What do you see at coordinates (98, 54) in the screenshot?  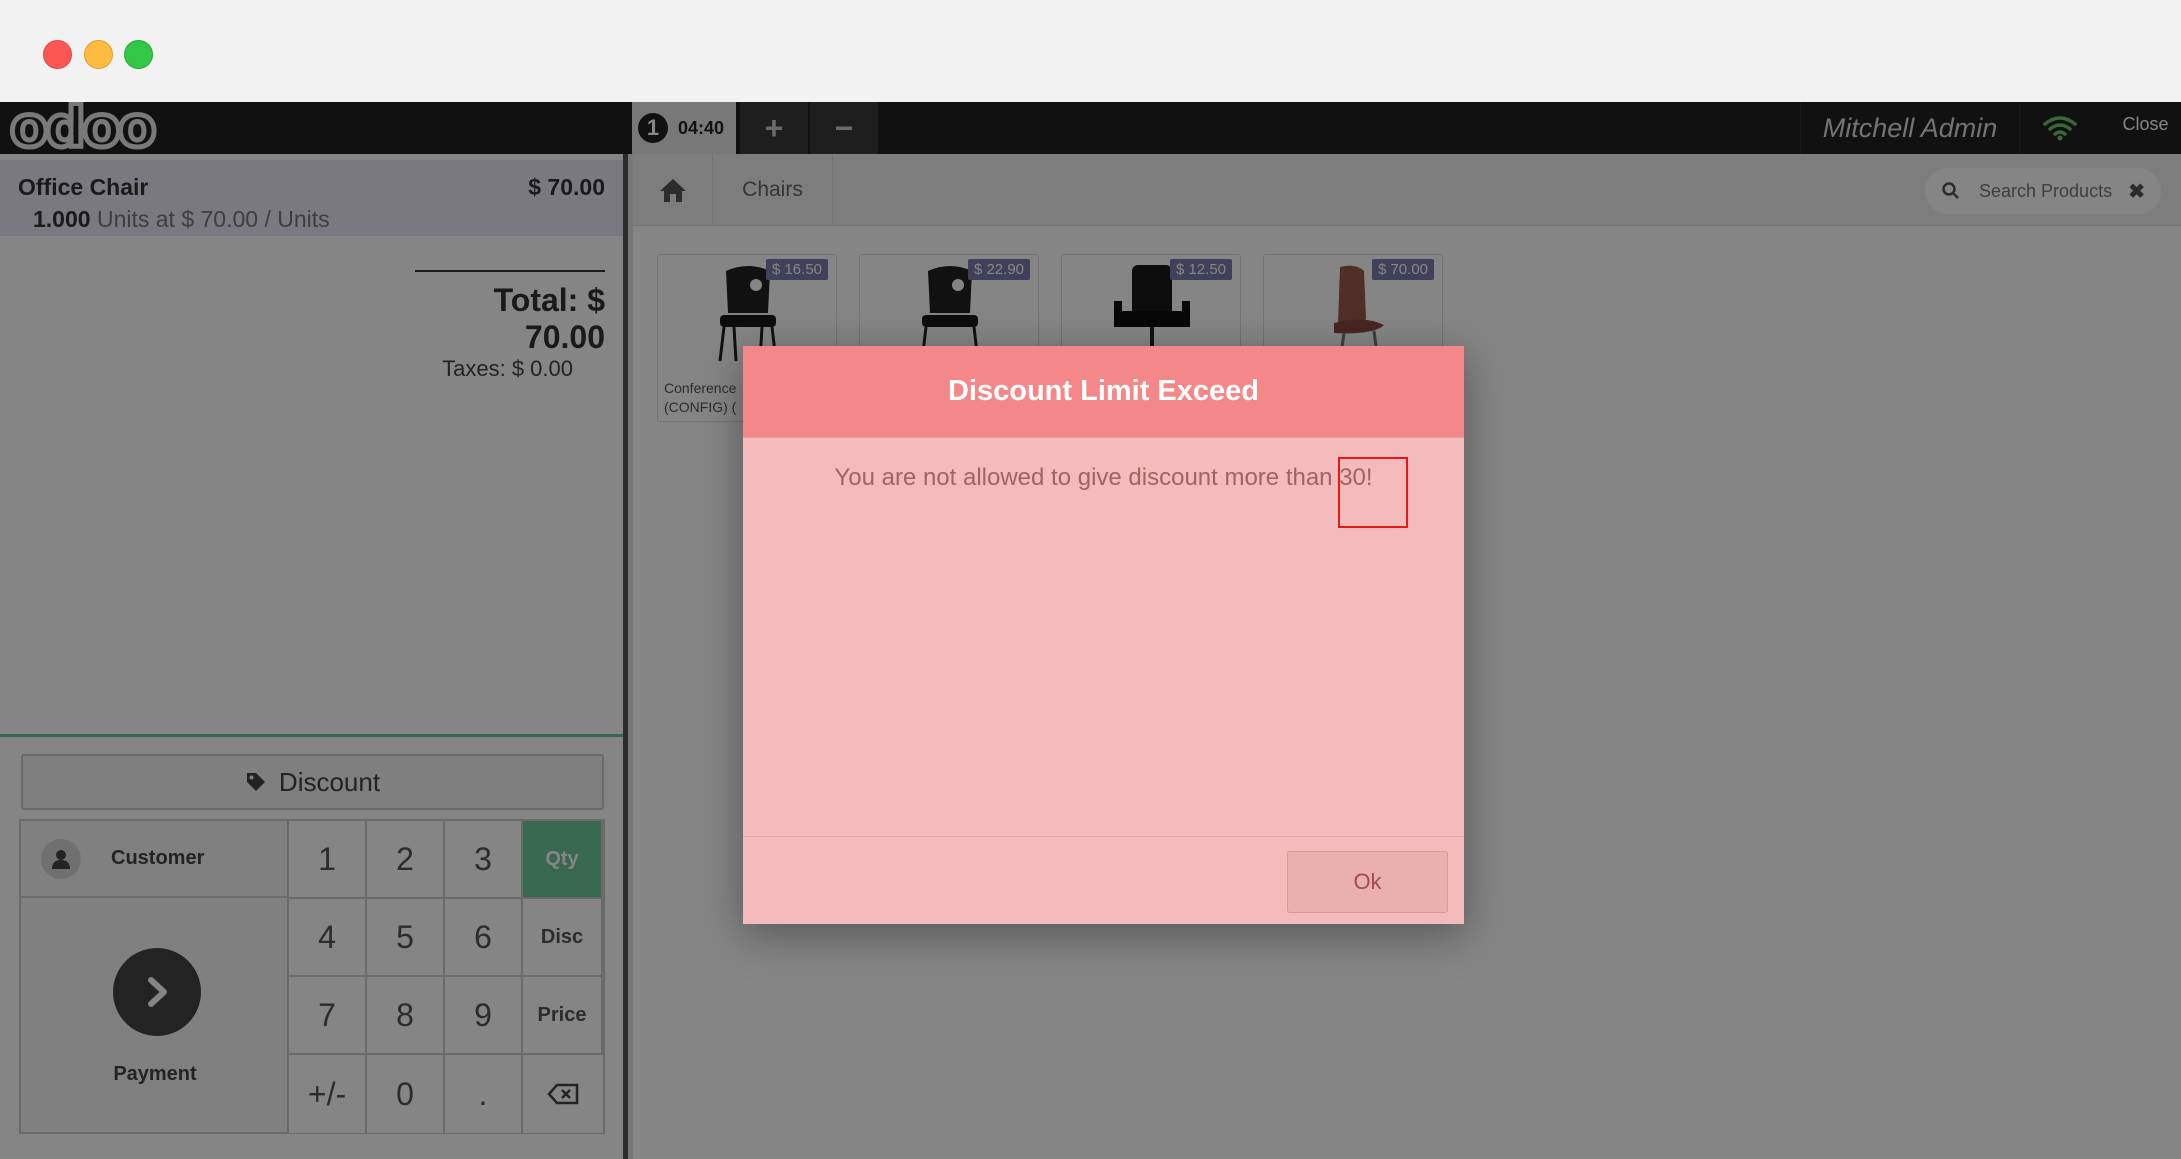 I see `window-minimize-button` at bounding box center [98, 54].